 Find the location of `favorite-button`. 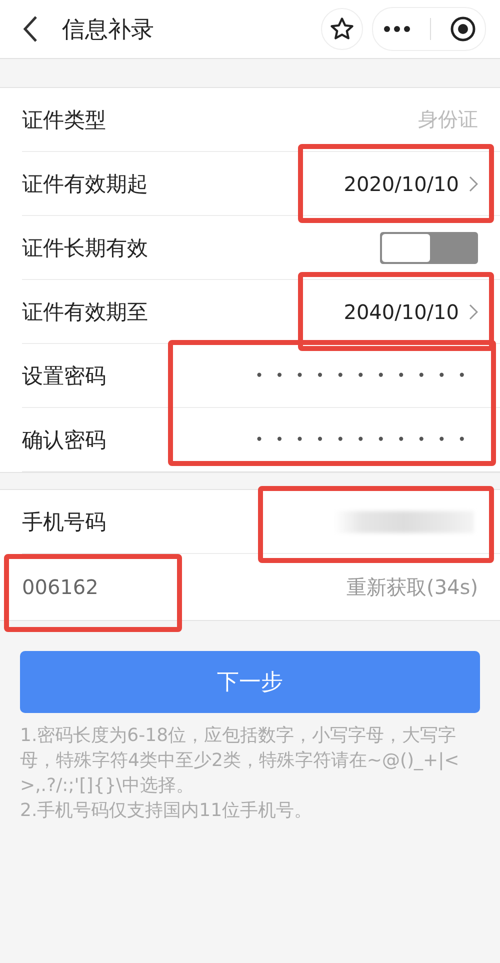

favorite-button is located at coordinates (342, 29).